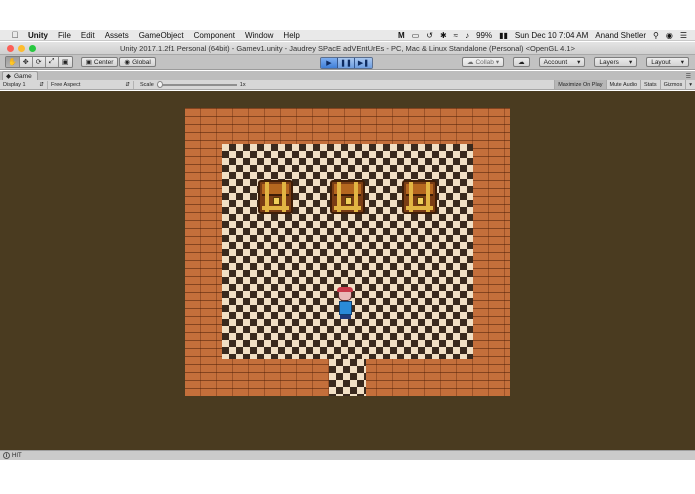 The height and width of the screenshot is (494, 695). I want to click on menu-help: Help, so click(291, 35).